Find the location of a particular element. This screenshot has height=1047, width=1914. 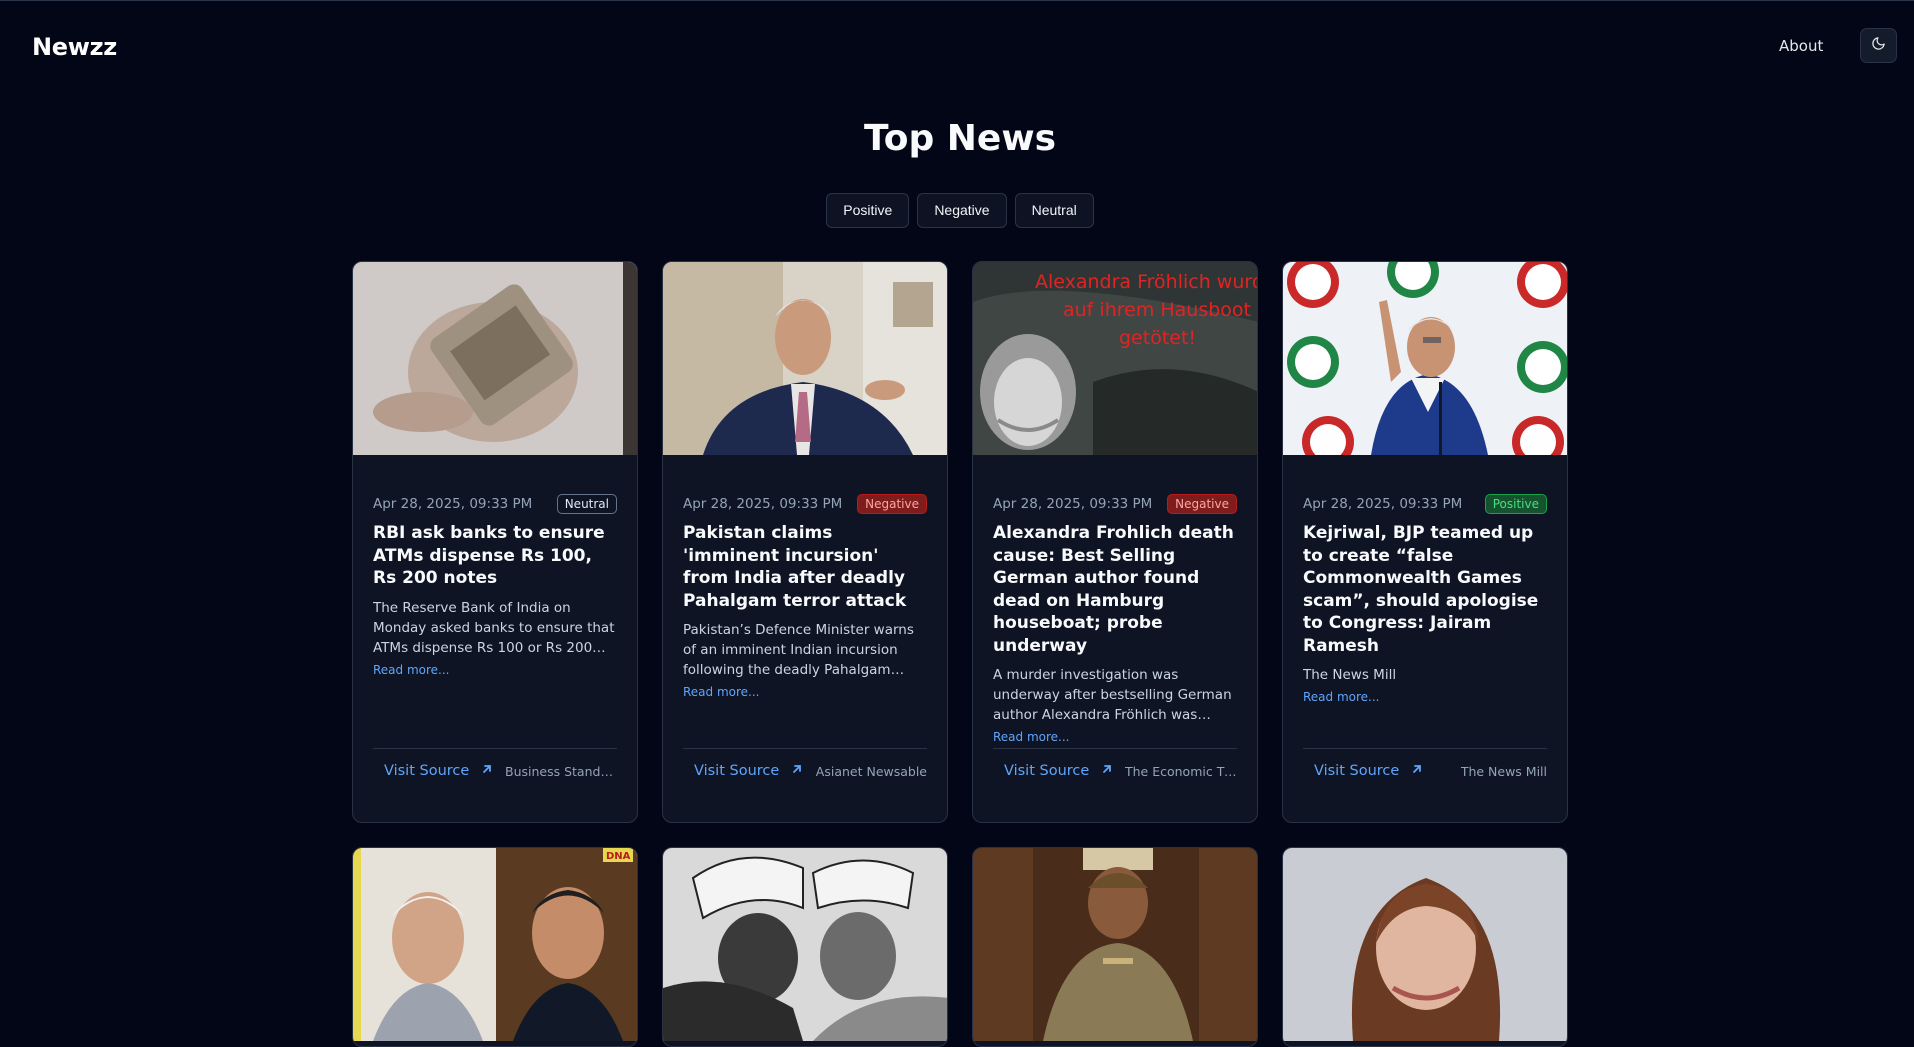

filter-positive-button: Positive is located at coordinates (868, 210).